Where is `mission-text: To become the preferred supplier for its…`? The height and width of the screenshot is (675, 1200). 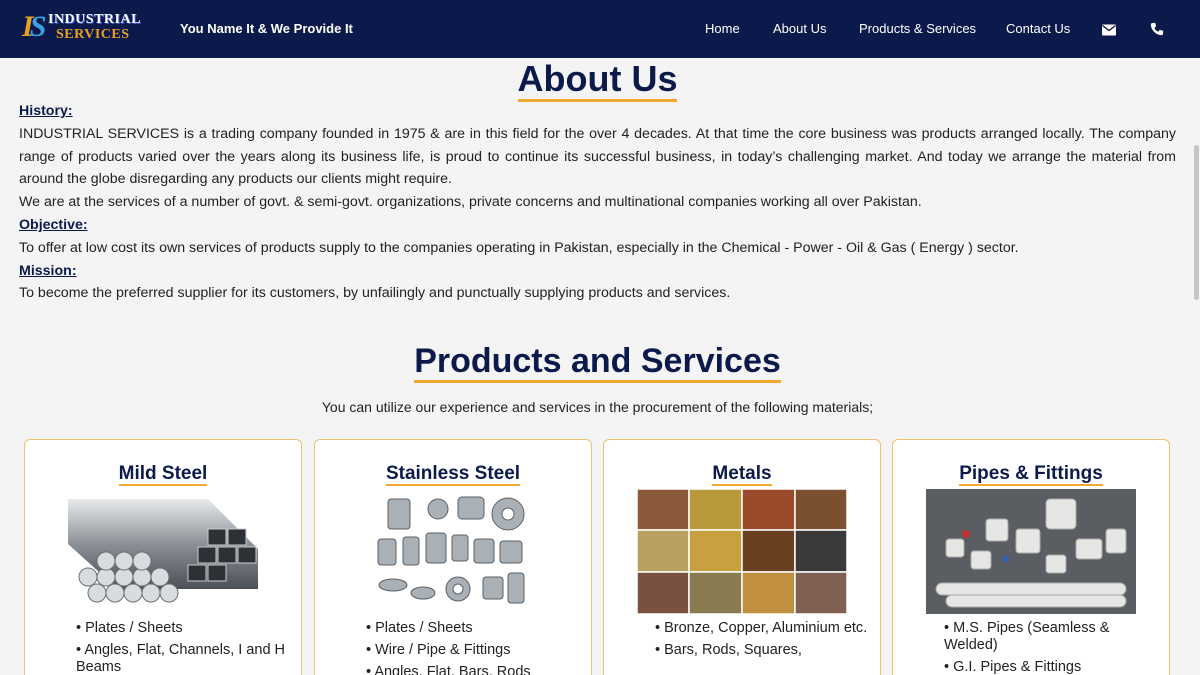 mission-text: To become the preferred supplier for its… is located at coordinates (375, 293).